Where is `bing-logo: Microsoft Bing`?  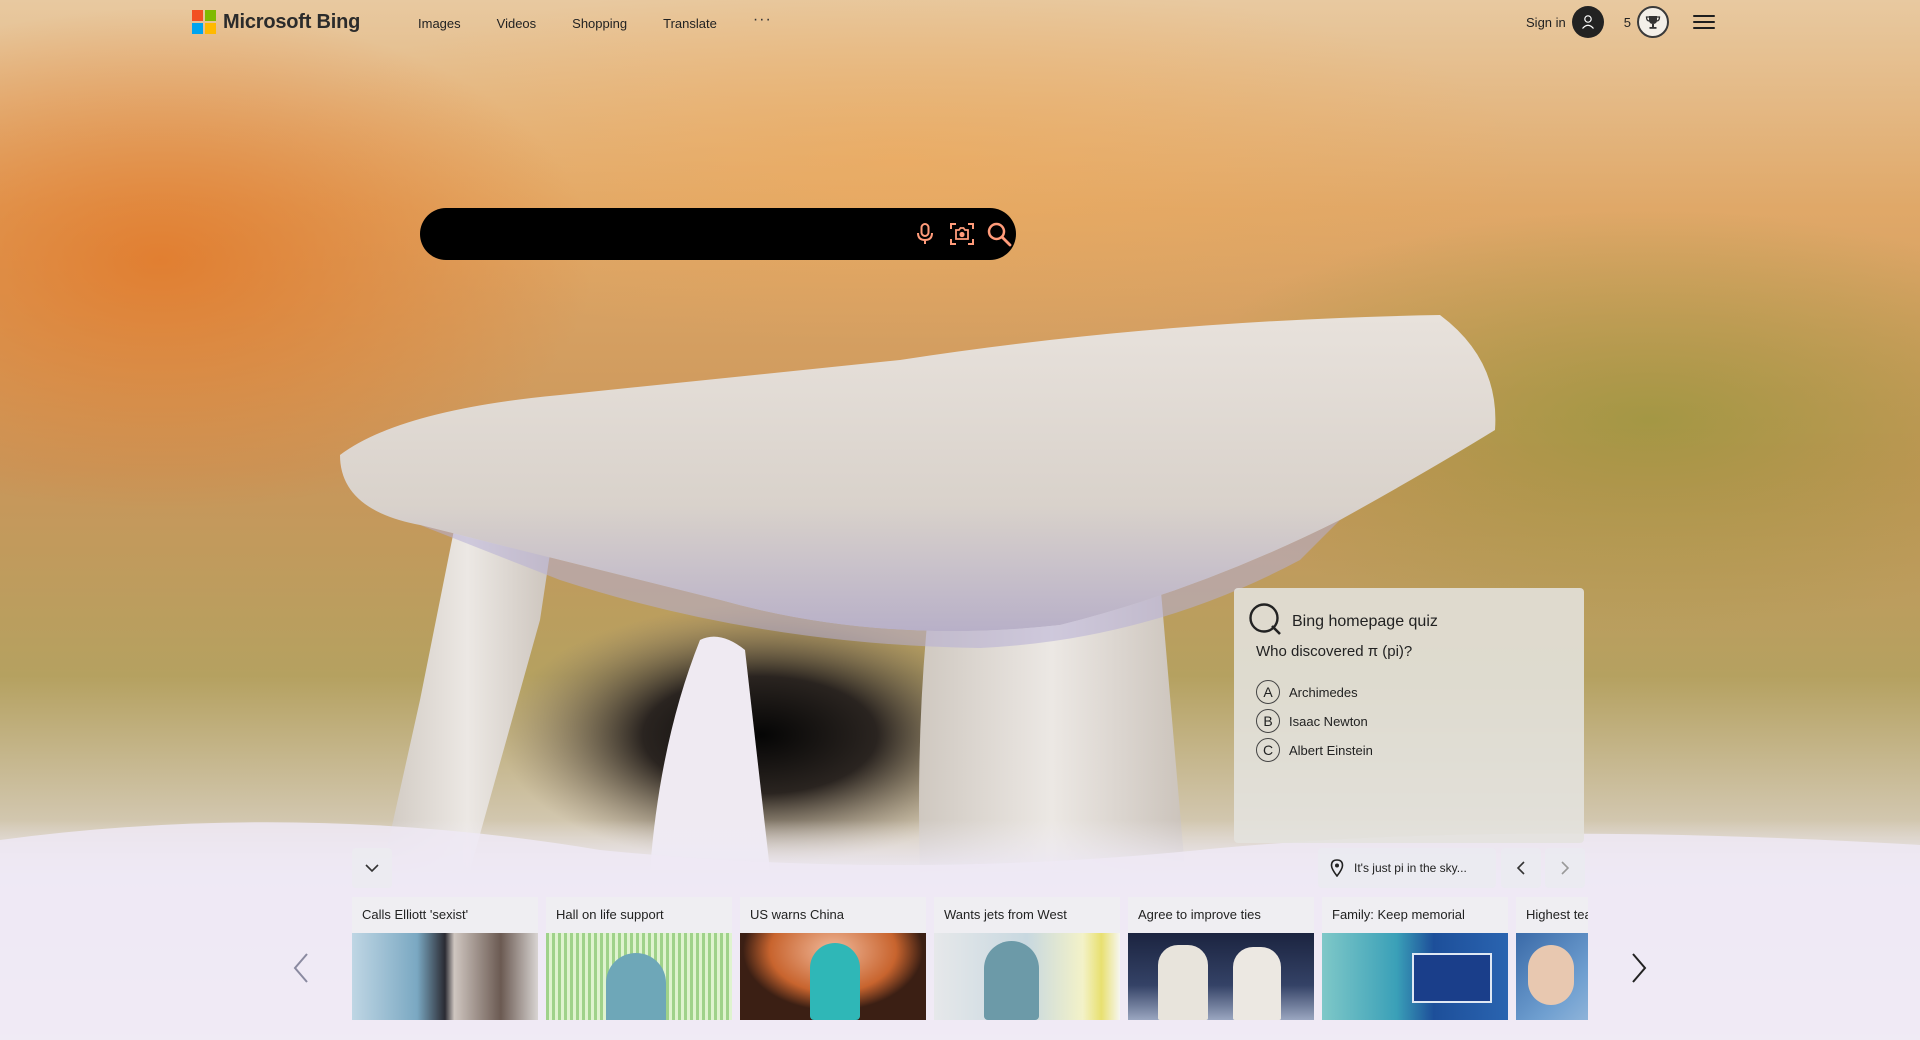 bing-logo: Microsoft Bing is located at coordinates (276, 22).